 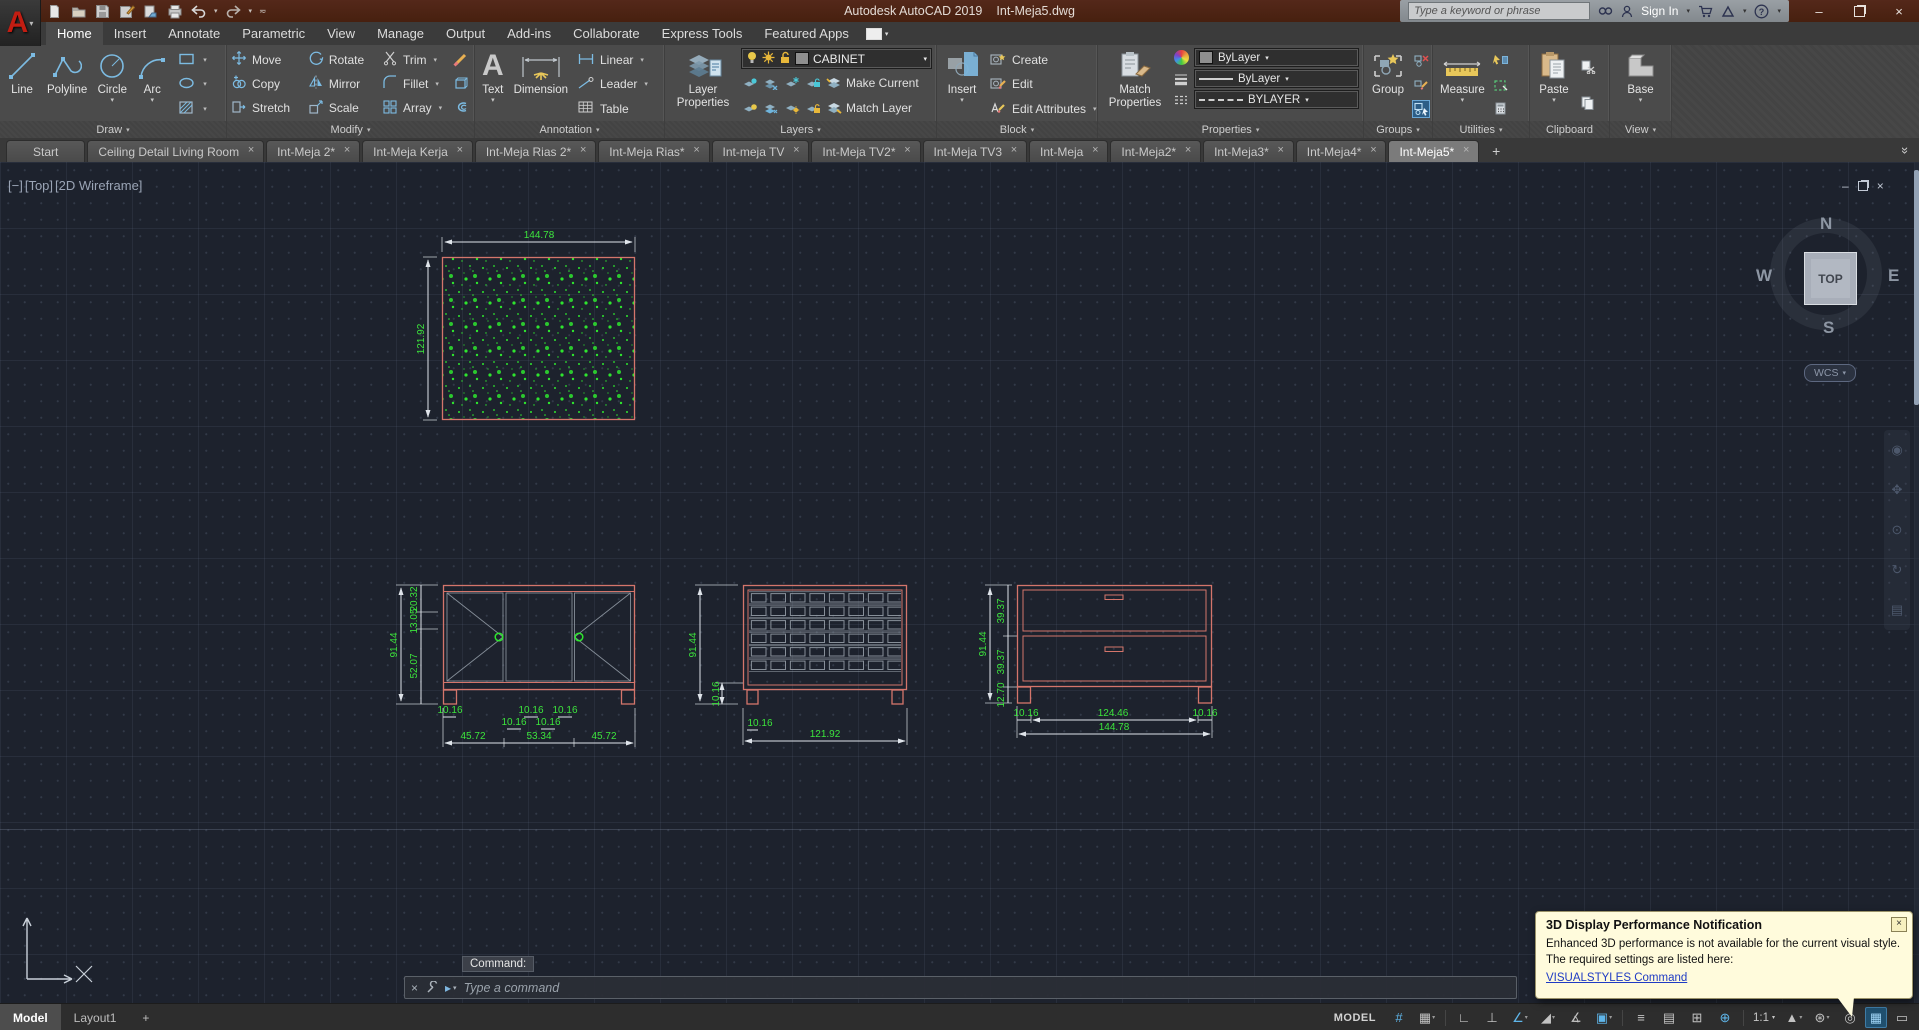 What do you see at coordinates (461, 60) in the screenshot?
I see `erase-tool` at bounding box center [461, 60].